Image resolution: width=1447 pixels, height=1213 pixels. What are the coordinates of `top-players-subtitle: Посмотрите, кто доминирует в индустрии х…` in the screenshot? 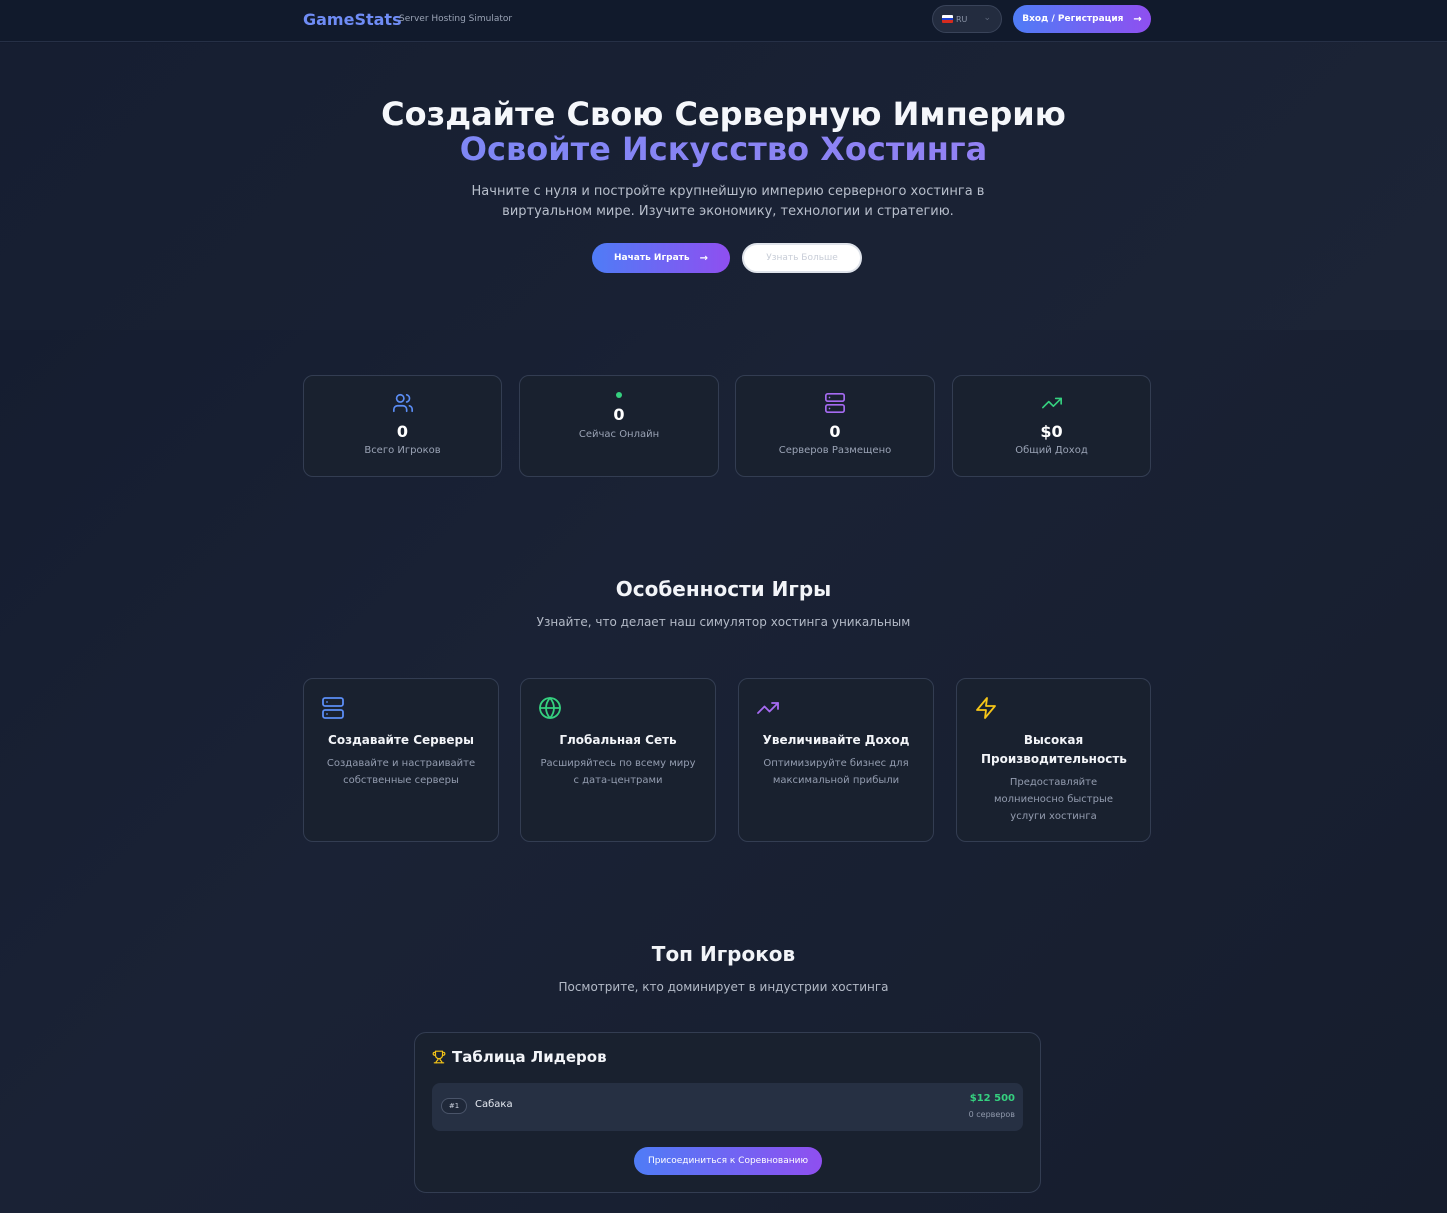 It's located at (723, 987).